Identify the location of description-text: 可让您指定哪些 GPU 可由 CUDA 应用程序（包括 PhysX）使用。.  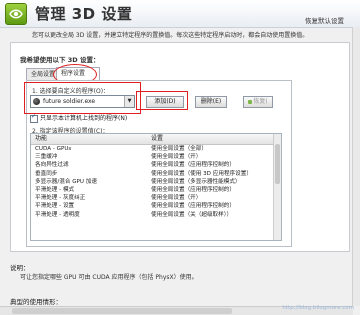
(109, 277).